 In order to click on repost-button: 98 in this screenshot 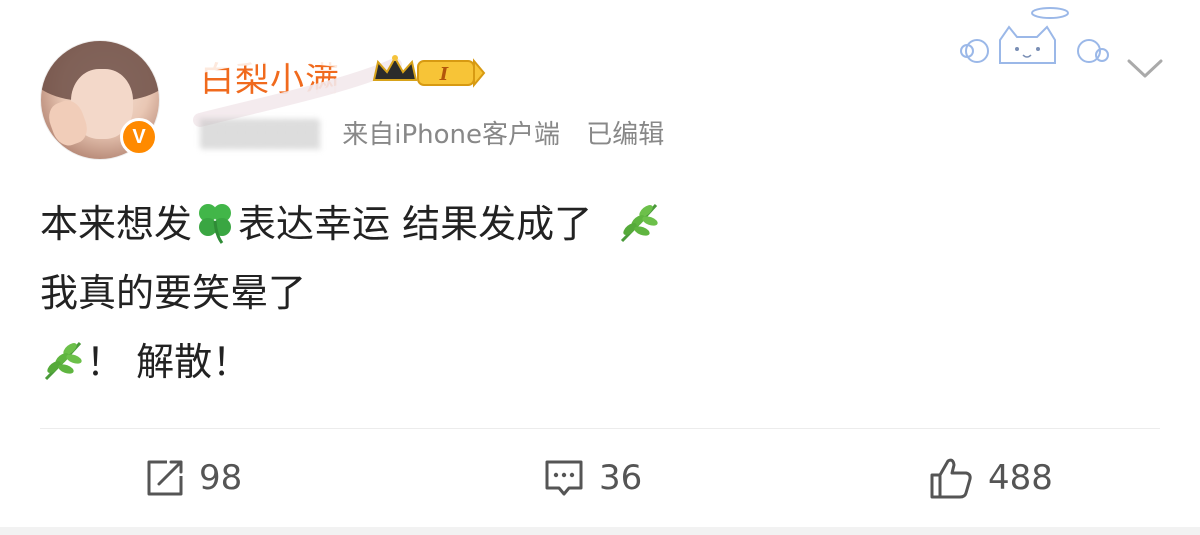, I will do `click(193, 478)`.